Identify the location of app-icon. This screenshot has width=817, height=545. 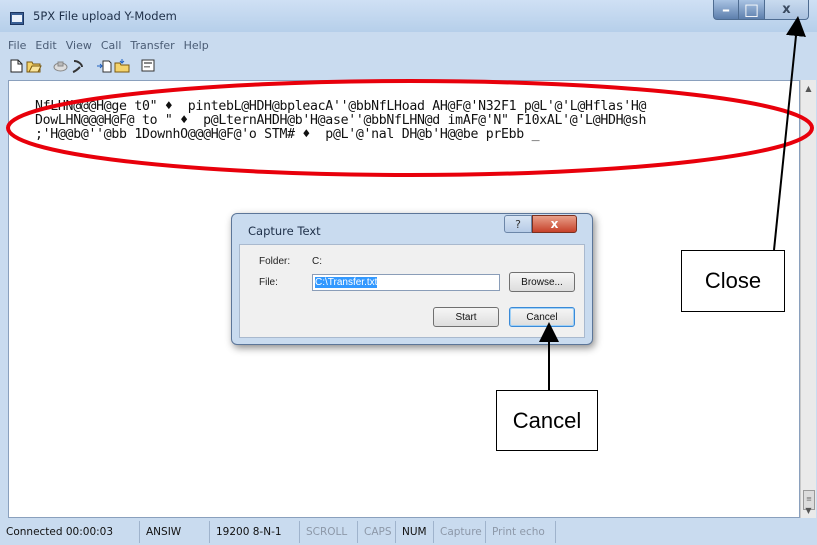
(17, 17).